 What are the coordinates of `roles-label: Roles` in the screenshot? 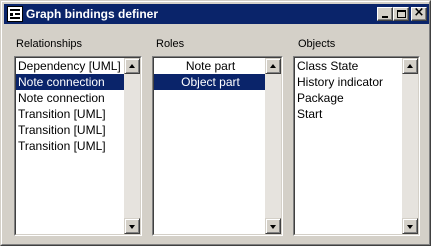 It's located at (170, 44).